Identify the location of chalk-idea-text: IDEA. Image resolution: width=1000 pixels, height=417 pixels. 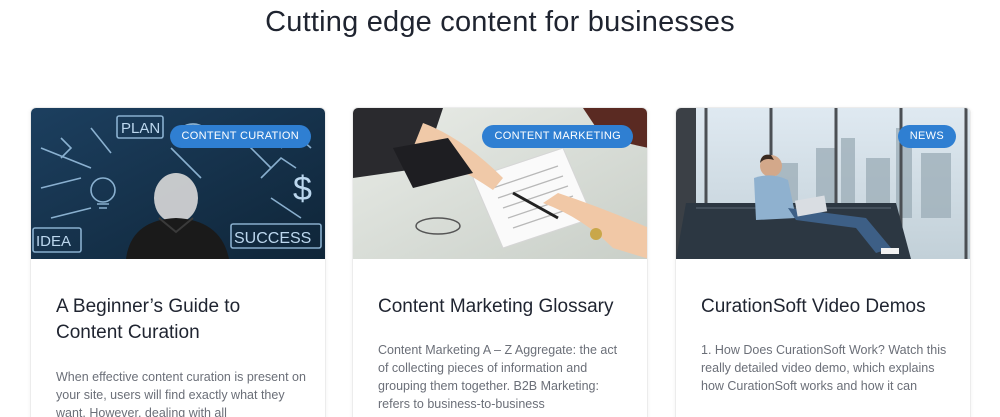
(53, 241).